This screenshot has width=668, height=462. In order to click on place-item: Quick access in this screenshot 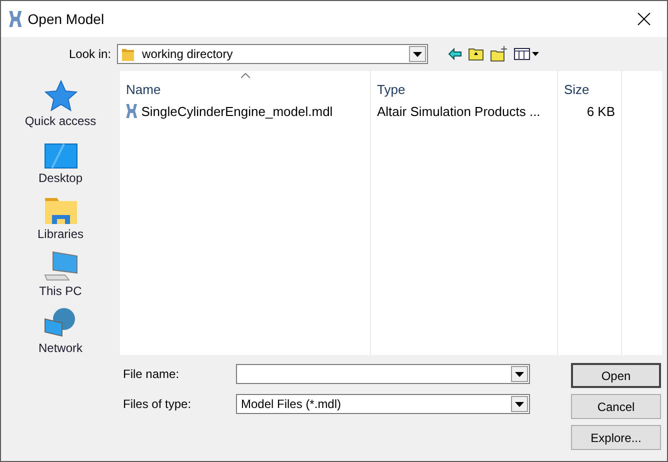, I will do `click(60, 99)`.